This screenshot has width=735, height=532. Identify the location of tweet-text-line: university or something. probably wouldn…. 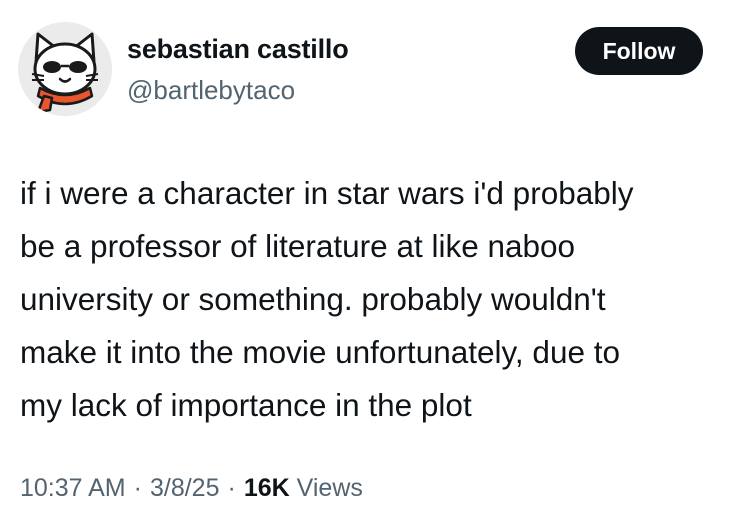
(313, 299).